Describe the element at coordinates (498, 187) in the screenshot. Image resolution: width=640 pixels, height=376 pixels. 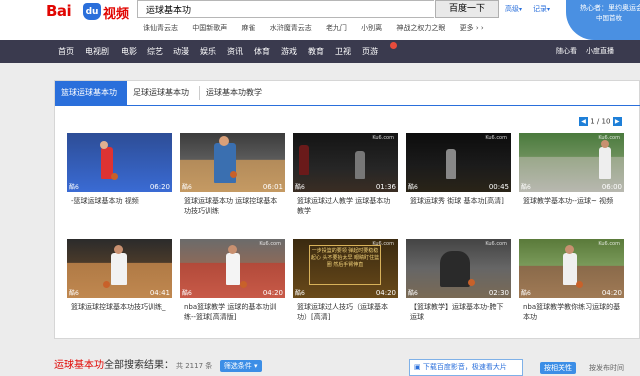
I see `duration-label: 00:45` at that location.